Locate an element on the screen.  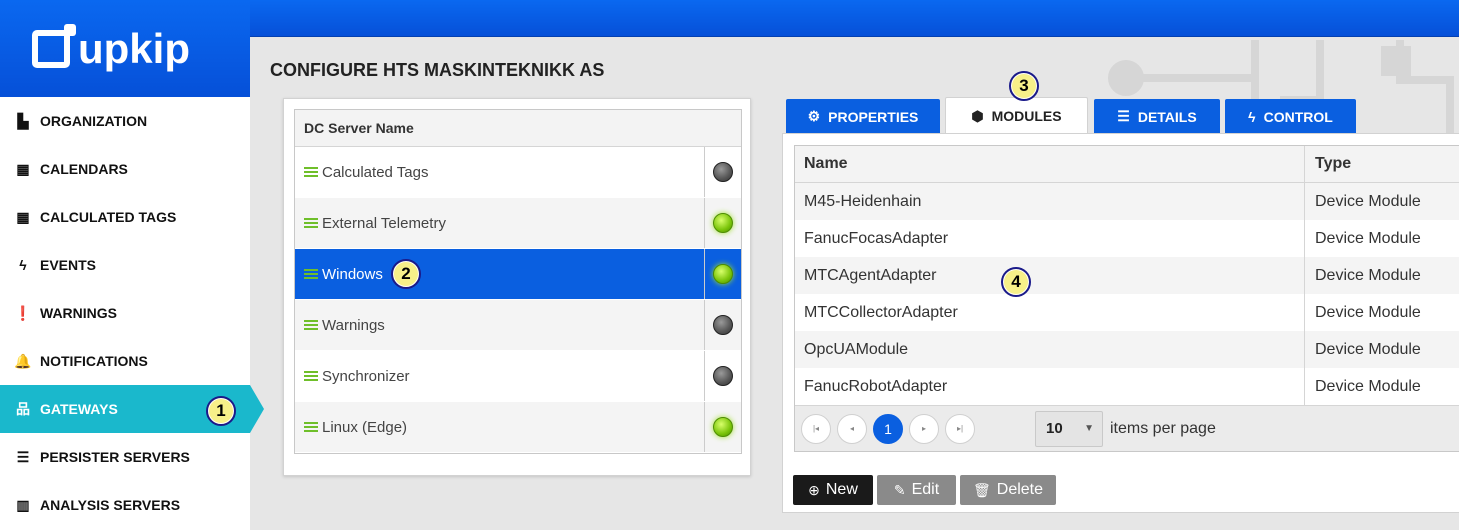
tab-properties: ⚙ PROPERTIES is located at coordinates (863, 116).